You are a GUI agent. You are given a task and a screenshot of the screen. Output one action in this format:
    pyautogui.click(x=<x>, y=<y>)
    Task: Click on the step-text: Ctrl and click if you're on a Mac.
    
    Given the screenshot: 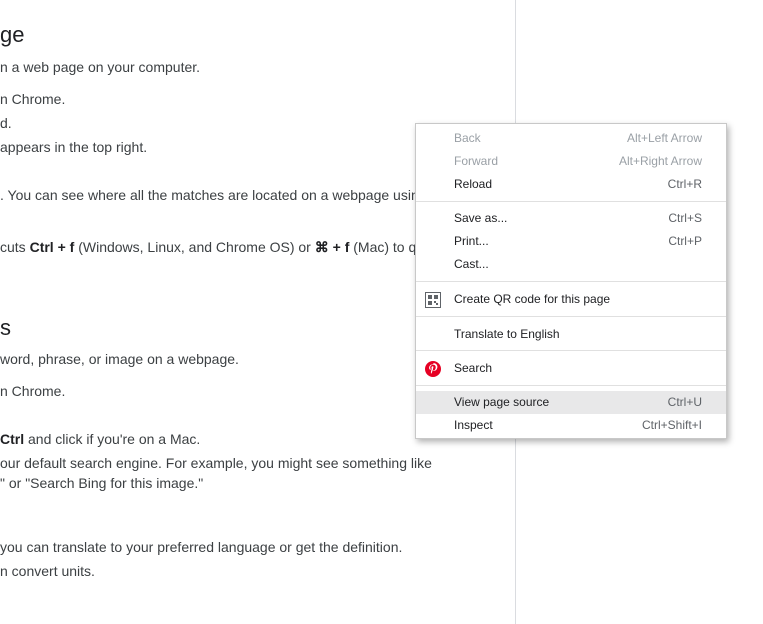 What is the action you would take?
    pyautogui.click(x=100, y=439)
    